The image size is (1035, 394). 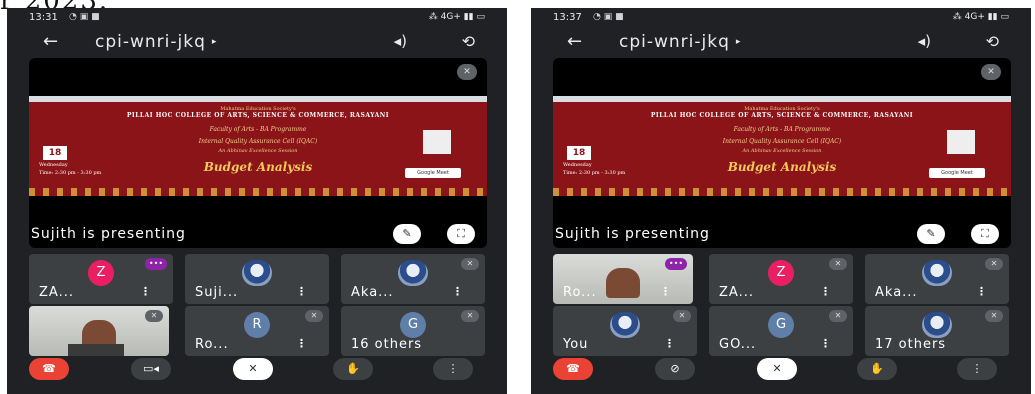 What do you see at coordinates (781, 279) in the screenshot?
I see `participant-tile: ✕ Z ZA... ⋮` at bounding box center [781, 279].